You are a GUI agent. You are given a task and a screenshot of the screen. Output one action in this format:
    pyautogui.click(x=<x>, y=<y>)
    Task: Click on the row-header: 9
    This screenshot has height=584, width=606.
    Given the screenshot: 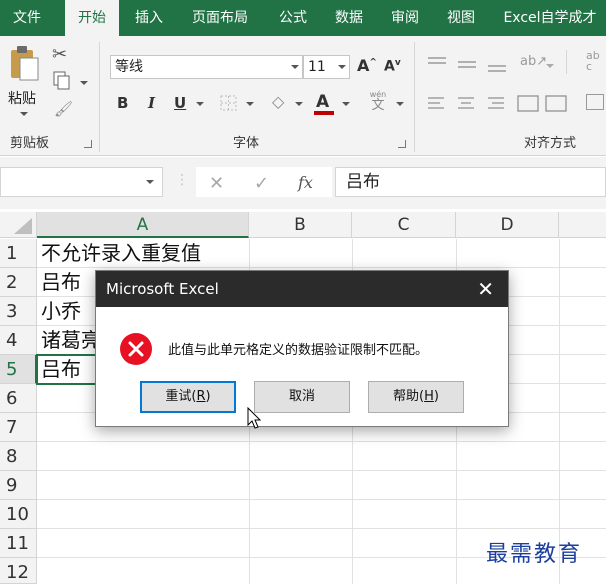 What is the action you would take?
    pyautogui.click(x=18, y=485)
    